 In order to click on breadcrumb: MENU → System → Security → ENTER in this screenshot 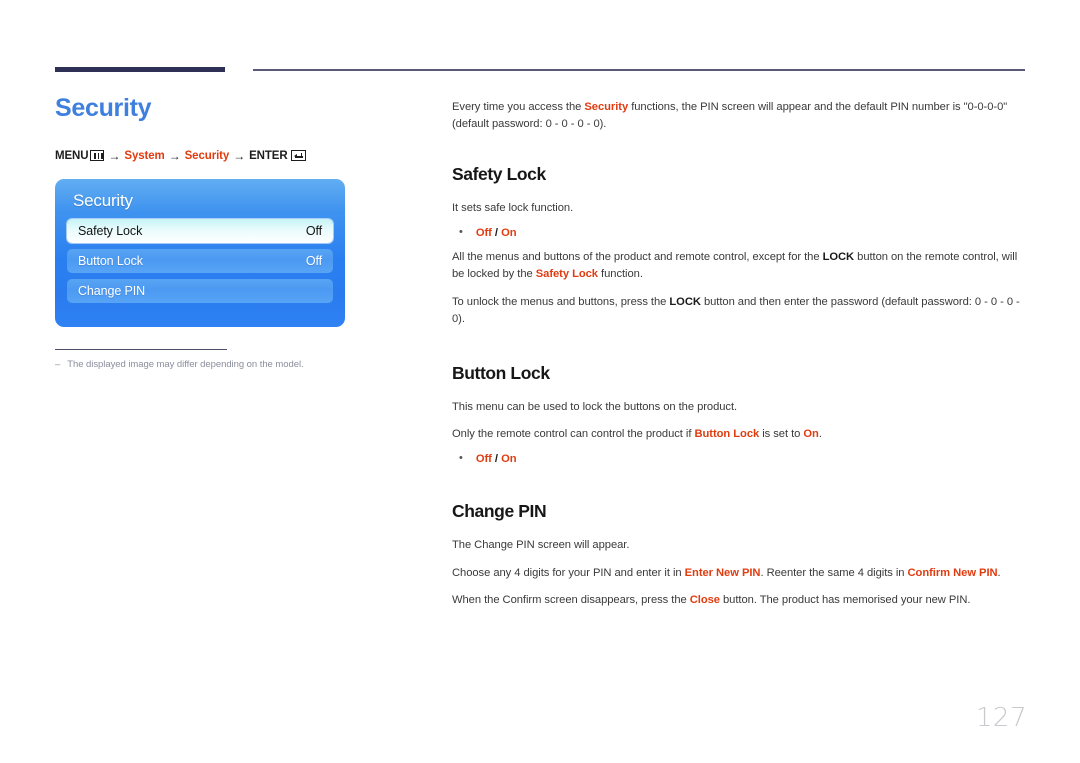, I will do `click(240, 156)`.